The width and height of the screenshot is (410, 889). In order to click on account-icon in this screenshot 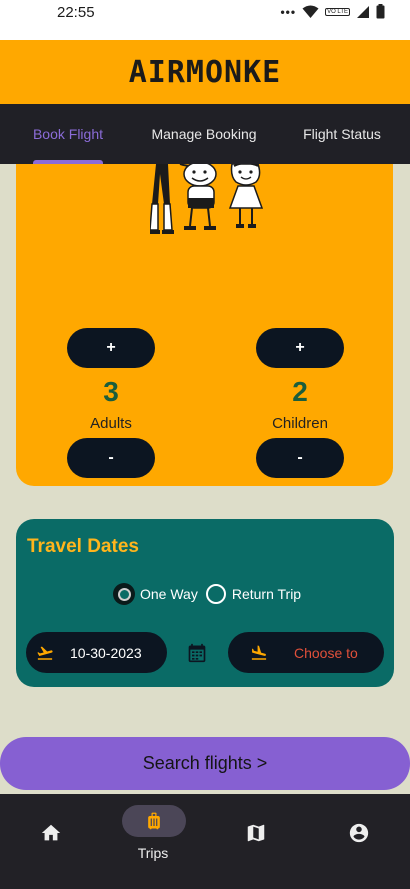, I will do `click(359, 833)`.